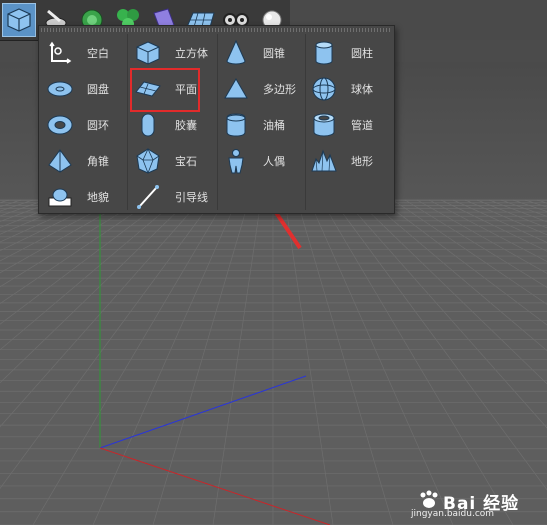 The width and height of the screenshot is (547, 525). What do you see at coordinates (77, 161) in the screenshot?
I see `menu-item-pyramid: 角锥` at bounding box center [77, 161].